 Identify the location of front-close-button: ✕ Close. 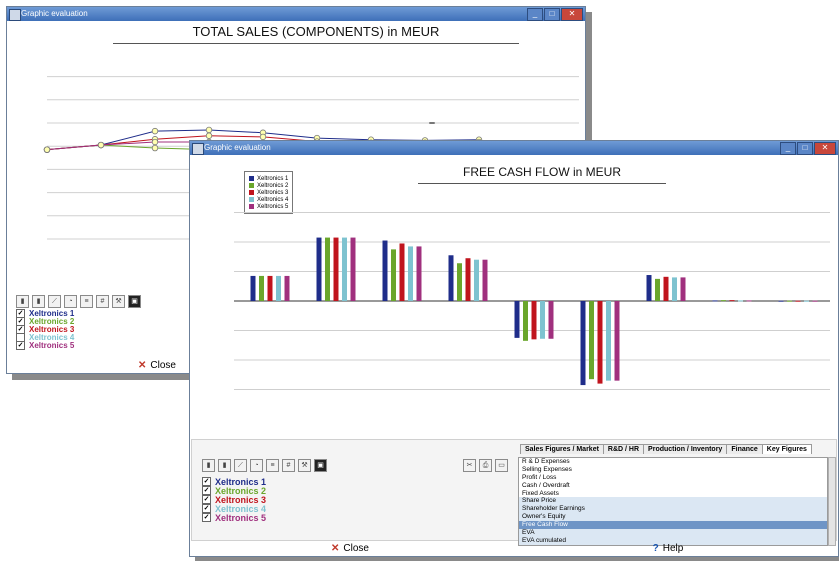
(350, 548).